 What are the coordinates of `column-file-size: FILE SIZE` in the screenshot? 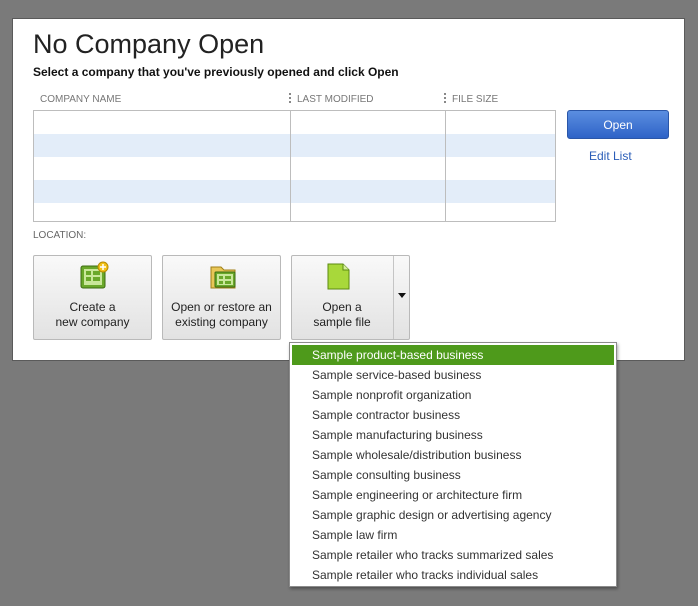 It's located at (475, 99).